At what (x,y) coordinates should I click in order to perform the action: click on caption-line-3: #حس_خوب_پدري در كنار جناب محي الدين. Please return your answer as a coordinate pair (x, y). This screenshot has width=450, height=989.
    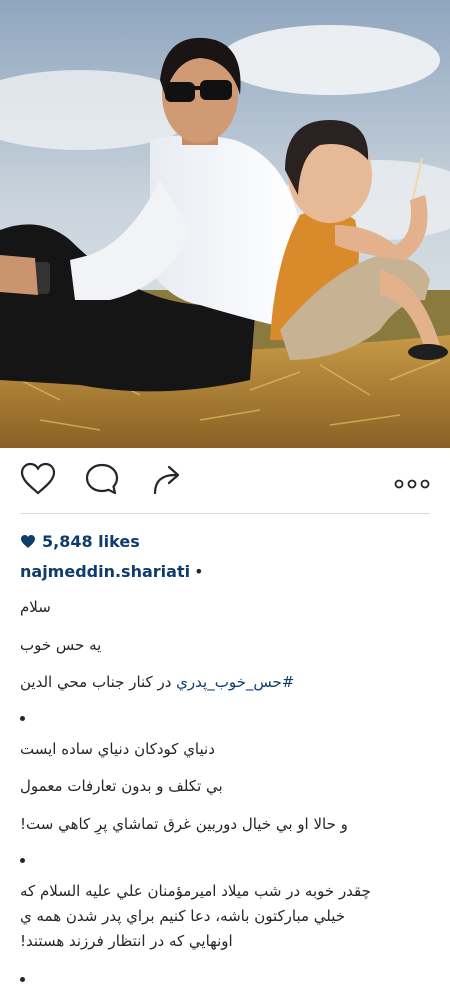
    Looking at the image, I should click on (157, 682).